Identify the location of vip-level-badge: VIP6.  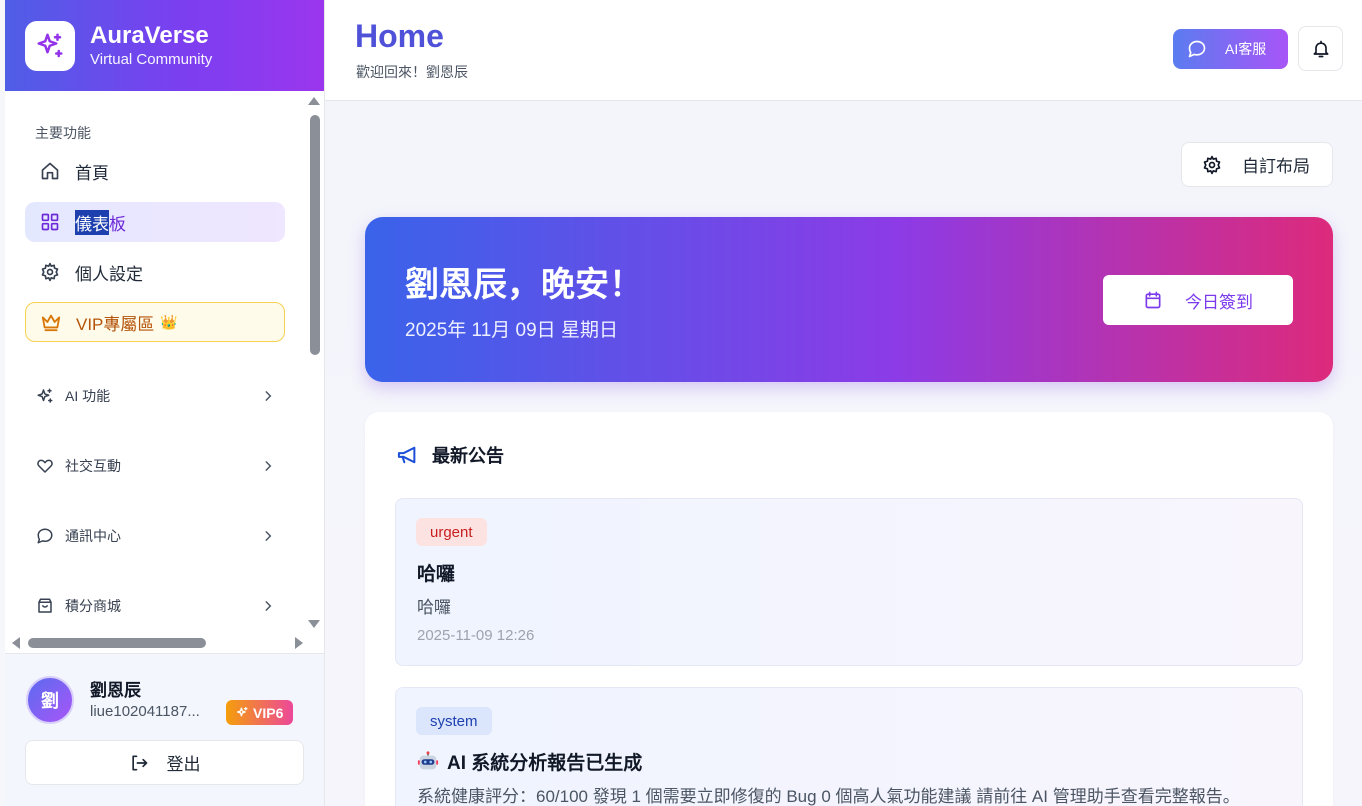
(260, 712).